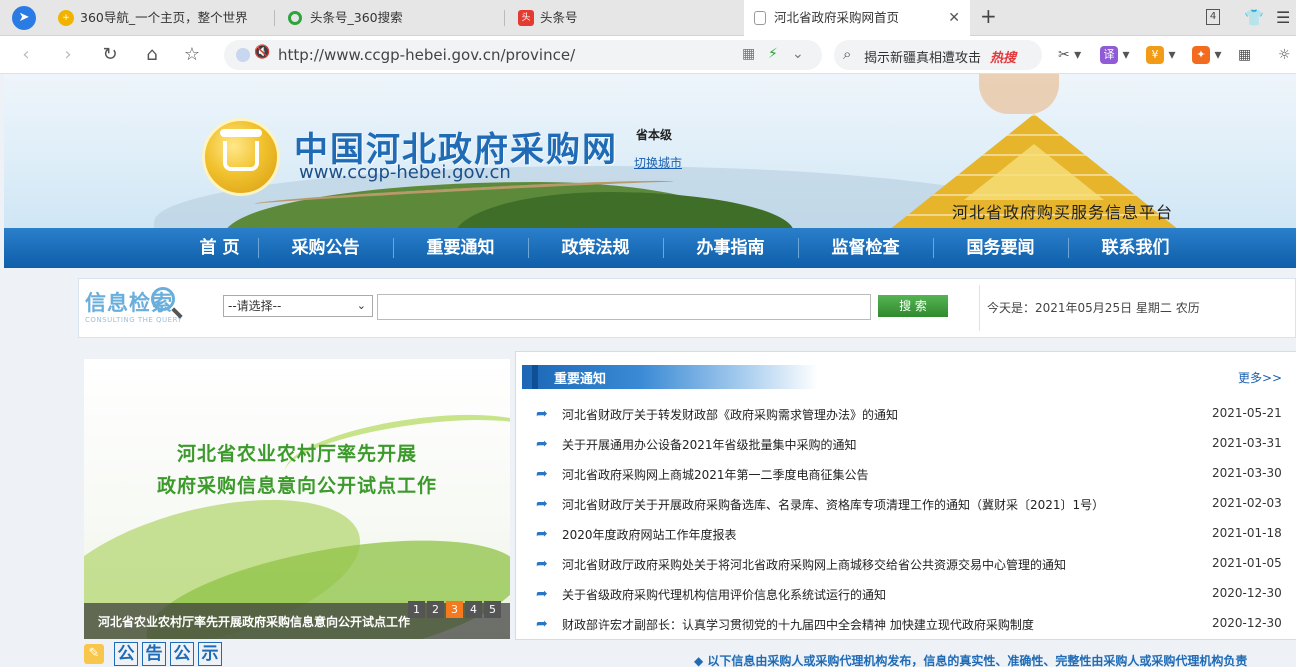 This screenshot has width=1296, height=667. What do you see at coordinates (1000, 248) in the screenshot?
I see `nav-state-news: 国务要闻` at bounding box center [1000, 248].